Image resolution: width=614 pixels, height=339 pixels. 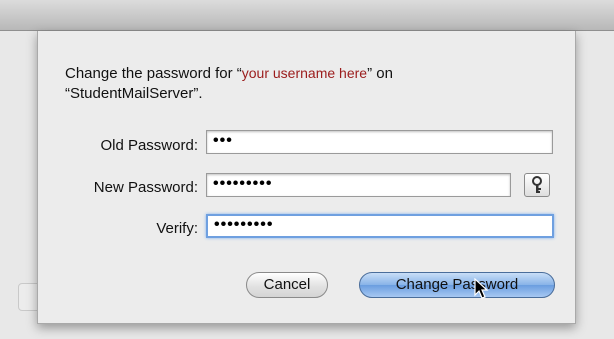 What do you see at coordinates (358, 185) in the screenshot?
I see `new-password-field: •••••••••` at bounding box center [358, 185].